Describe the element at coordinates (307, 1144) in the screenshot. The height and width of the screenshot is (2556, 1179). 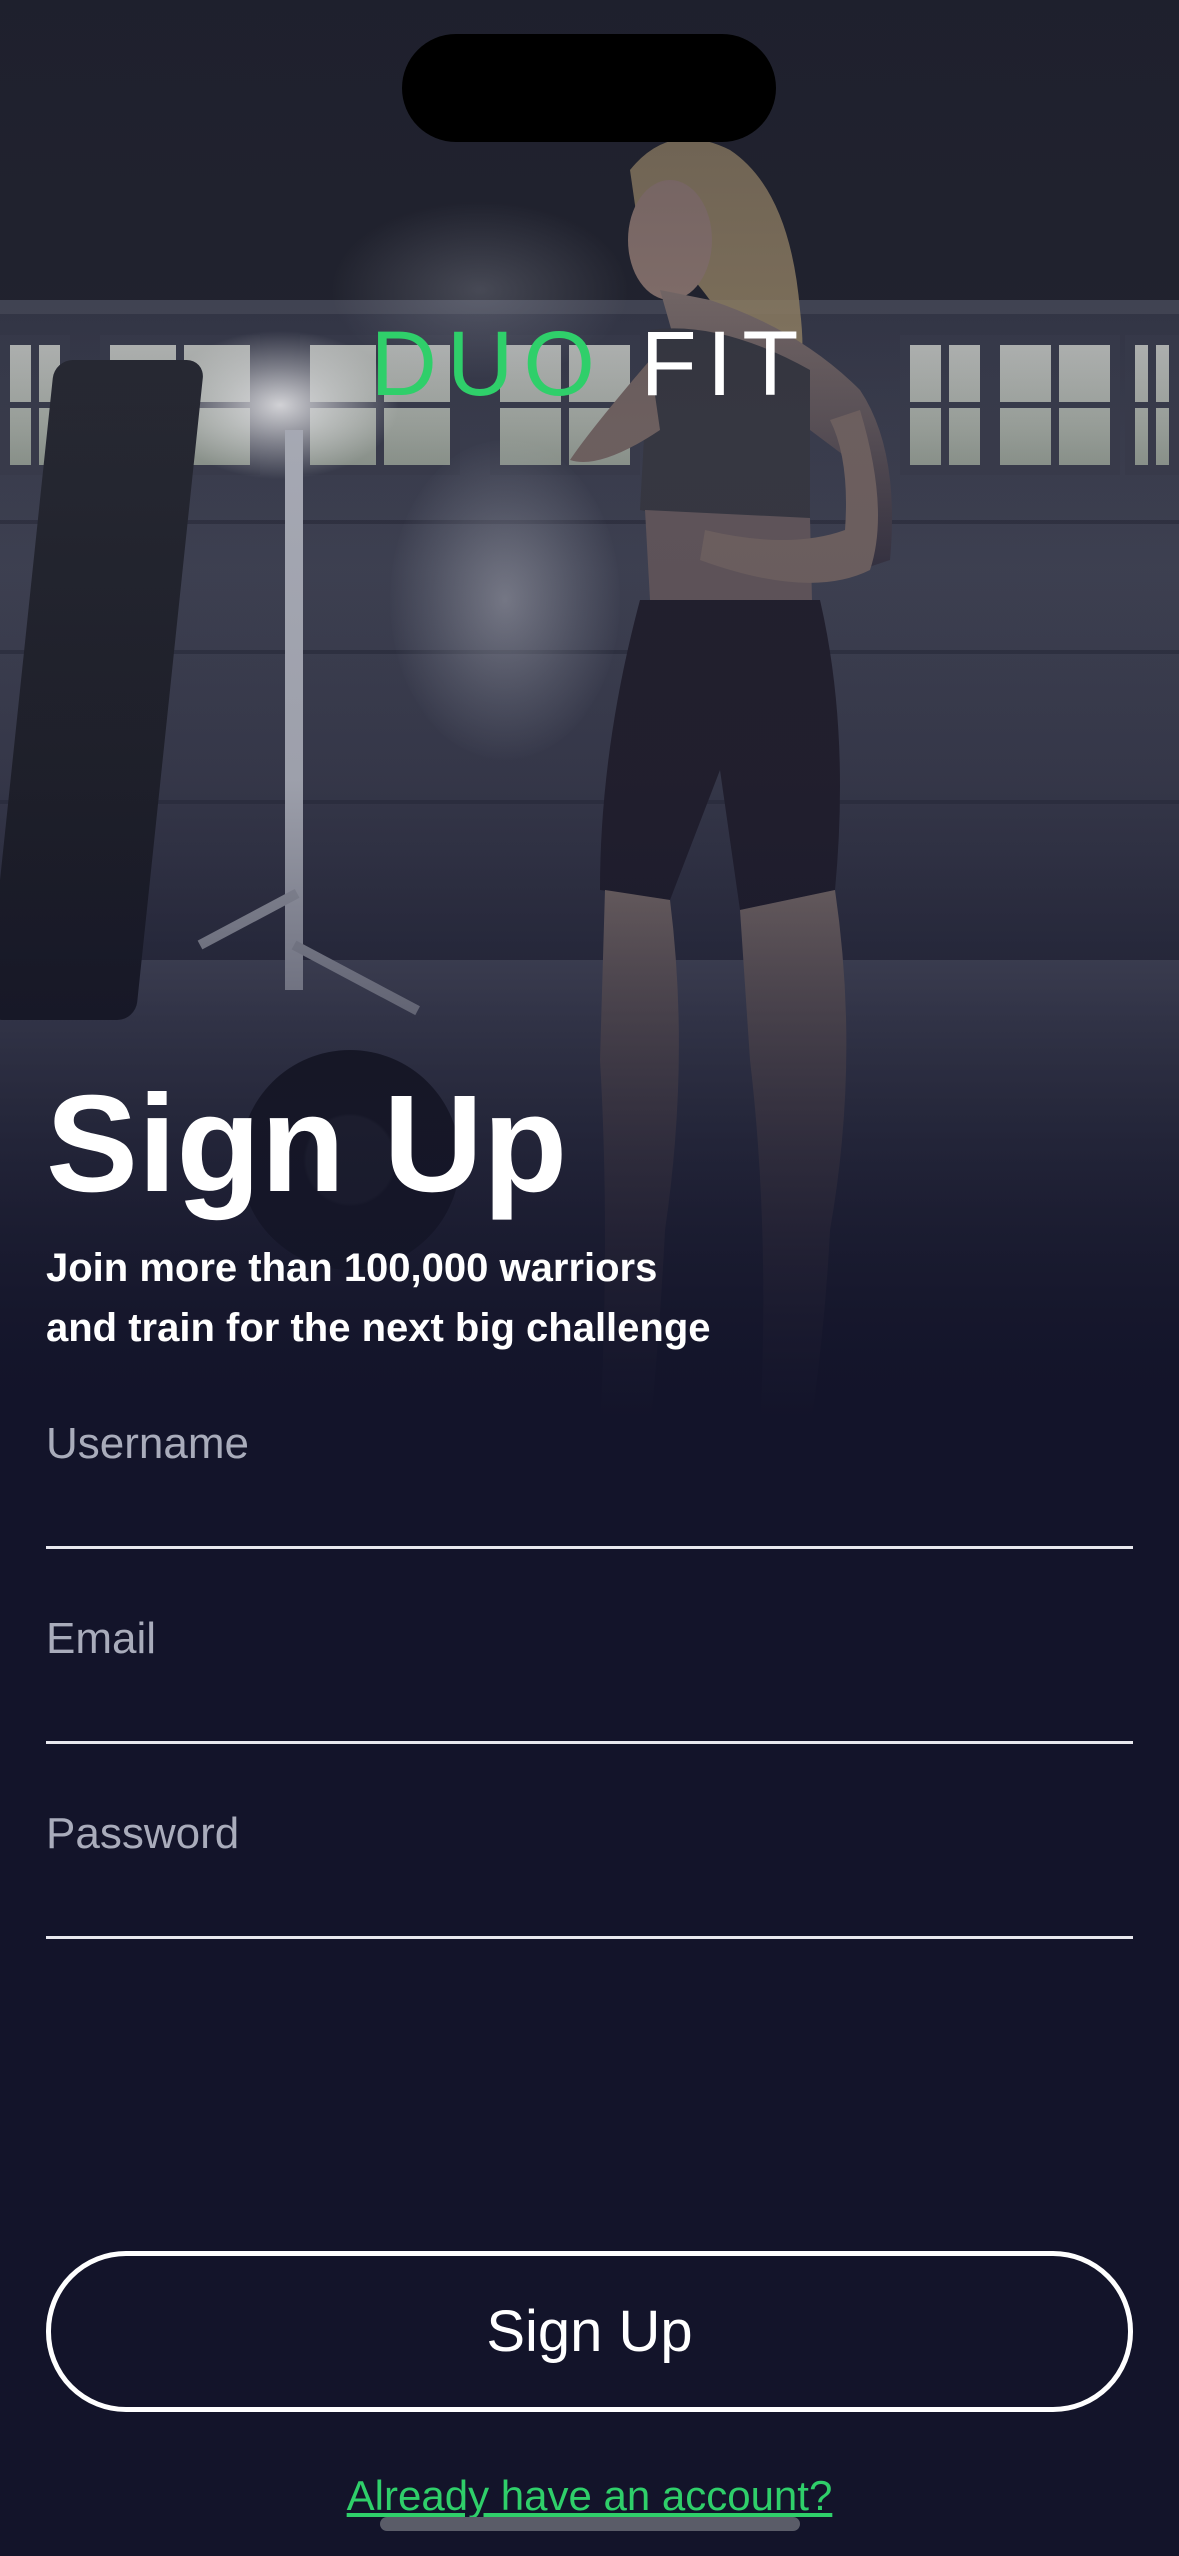
I see `page-title: Sign Up` at that location.